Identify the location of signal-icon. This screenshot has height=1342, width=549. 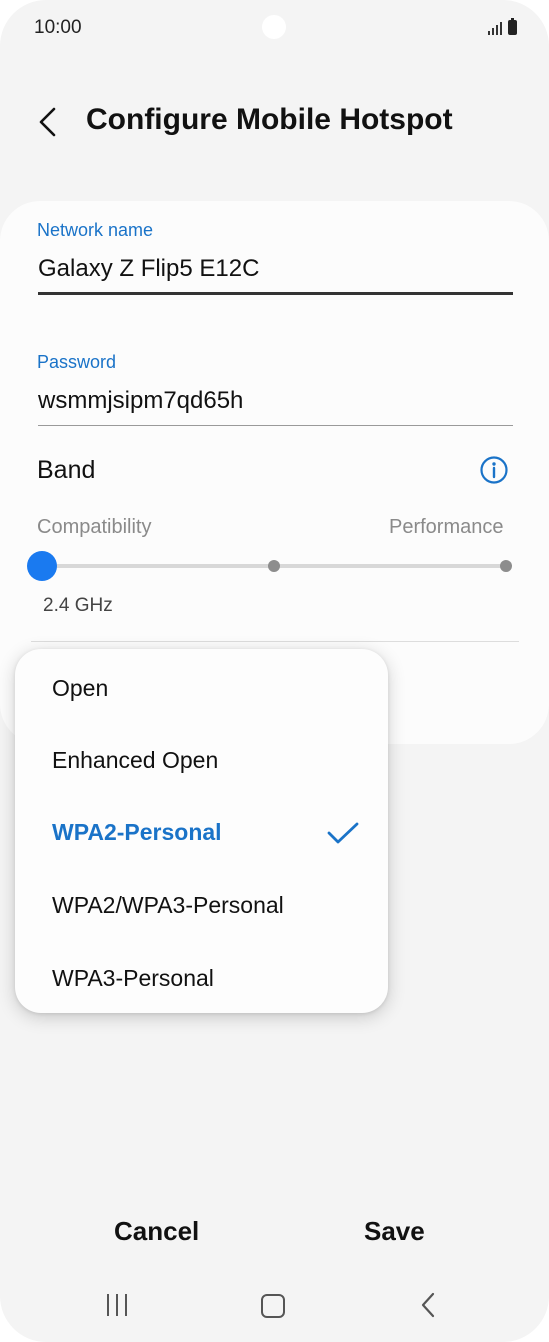
(495, 28).